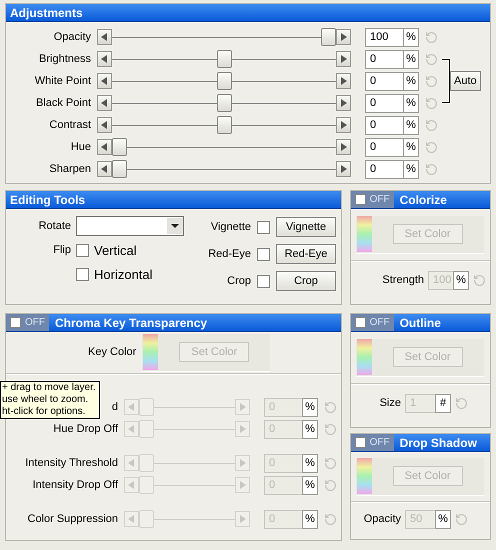  Describe the element at coordinates (61, 250) in the screenshot. I see `flip-label: Flip` at that location.